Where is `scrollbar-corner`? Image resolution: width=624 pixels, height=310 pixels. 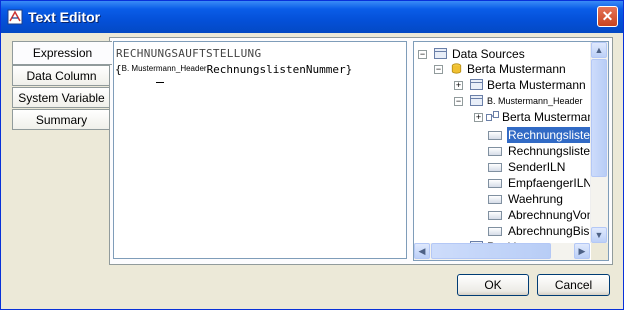 scrollbar-corner is located at coordinates (599, 251).